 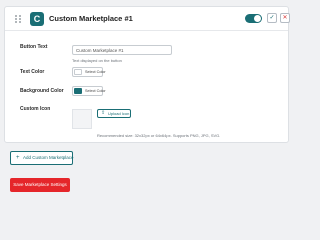 What do you see at coordinates (42, 91) in the screenshot?
I see `background-color-label: Background Color` at bounding box center [42, 91].